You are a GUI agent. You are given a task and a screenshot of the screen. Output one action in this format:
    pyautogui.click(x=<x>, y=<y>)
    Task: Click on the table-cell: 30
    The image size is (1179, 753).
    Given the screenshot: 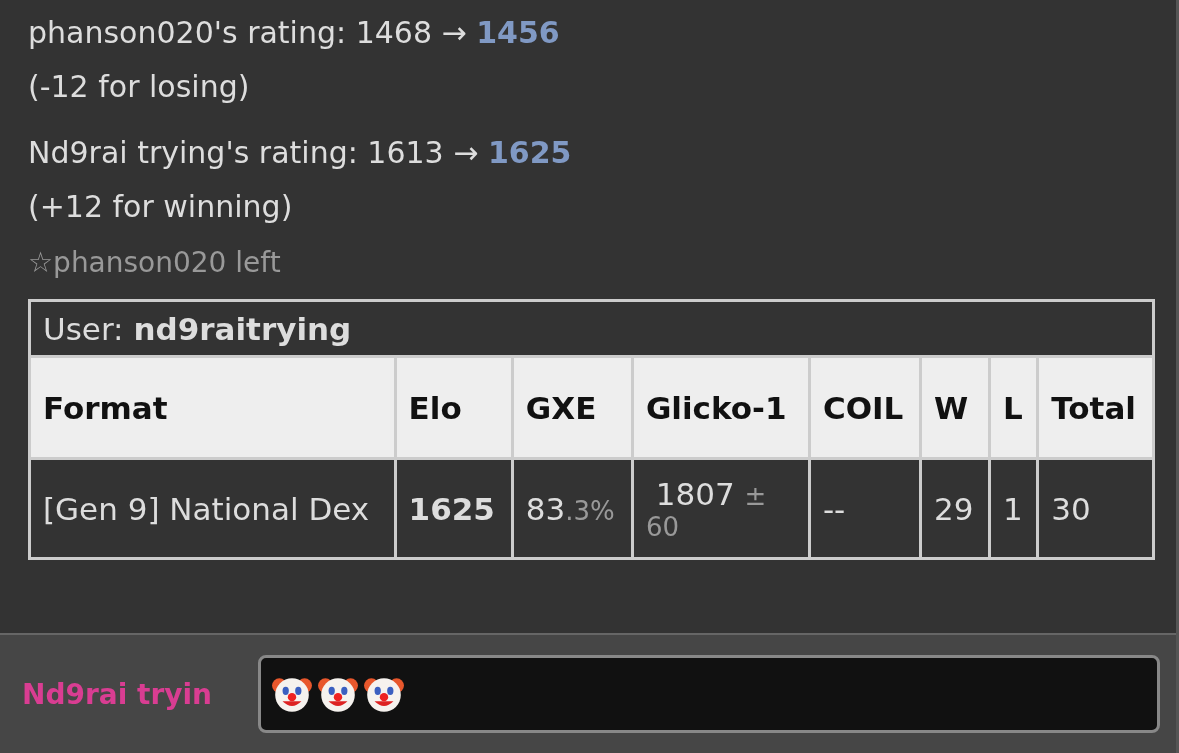 What is the action you would take?
    pyautogui.click(x=1095, y=508)
    